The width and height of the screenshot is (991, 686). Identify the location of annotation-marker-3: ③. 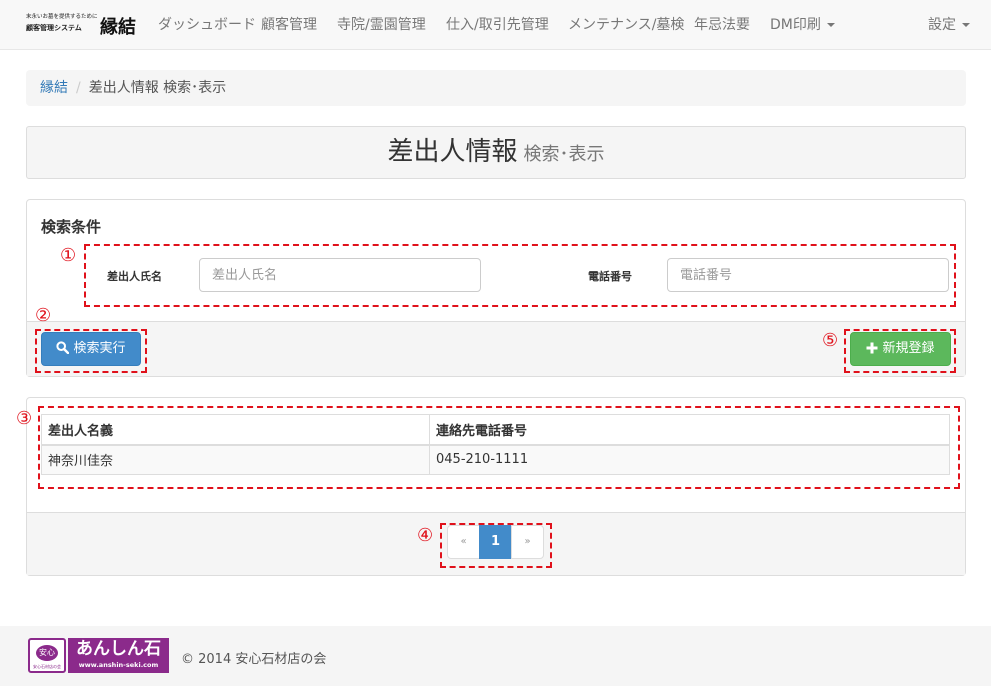
(24, 418).